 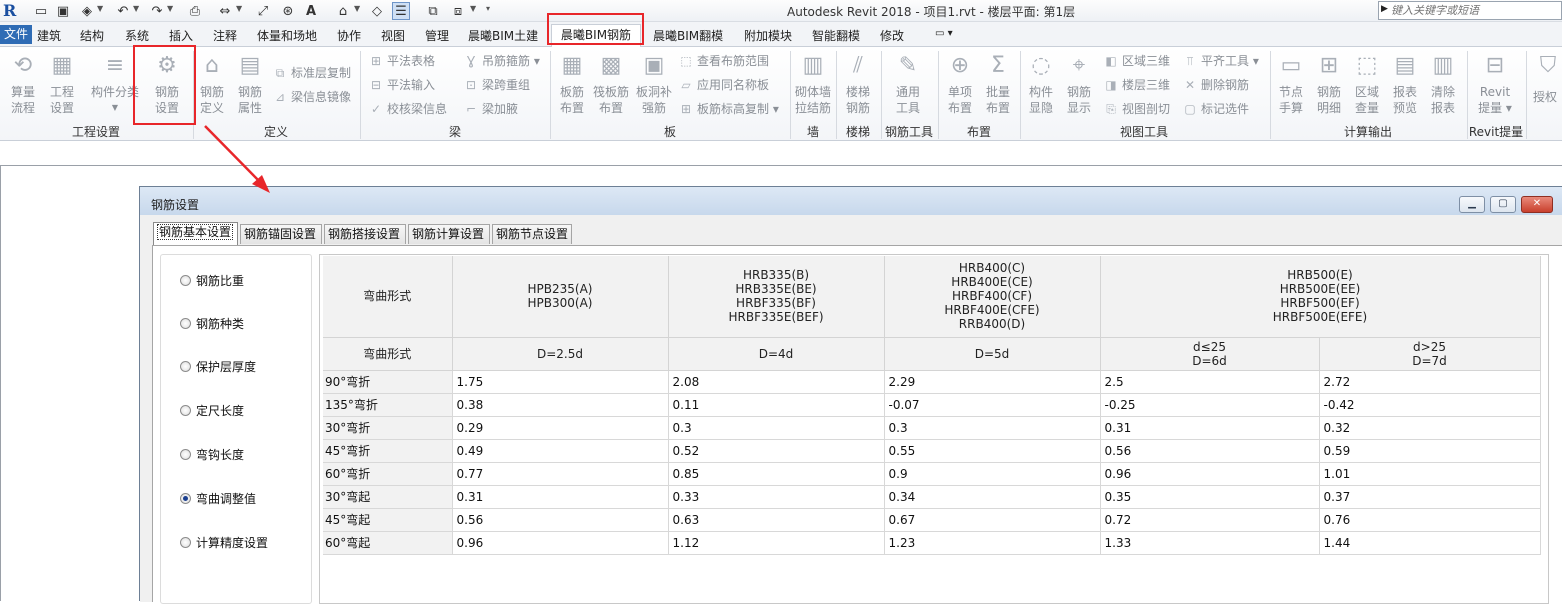 I want to click on table-cell: 1.75, so click(x=560, y=382).